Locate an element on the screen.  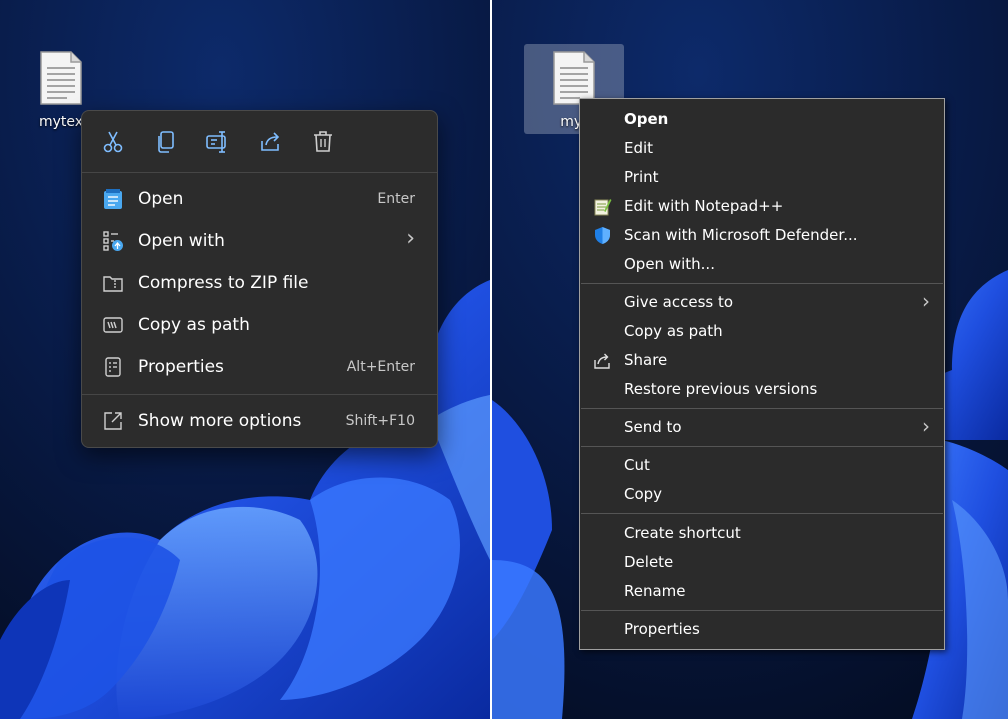
menu-item-give-access-to: Give access to › is located at coordinates (762, 302).